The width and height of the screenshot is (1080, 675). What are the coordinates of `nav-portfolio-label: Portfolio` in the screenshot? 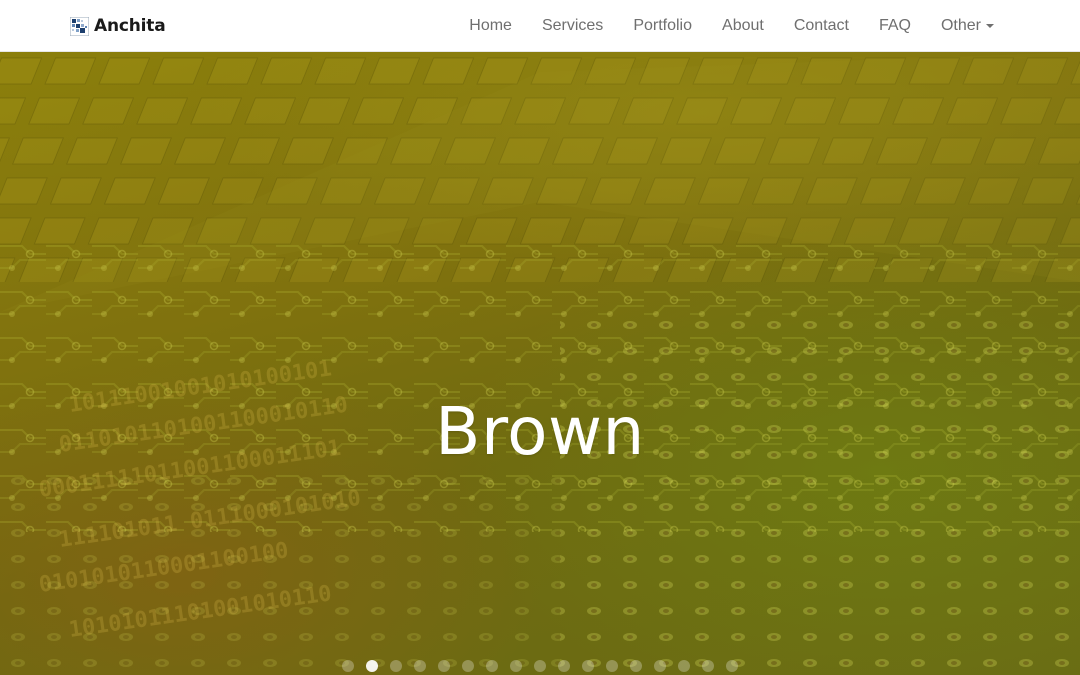 It's located at (663, 25).